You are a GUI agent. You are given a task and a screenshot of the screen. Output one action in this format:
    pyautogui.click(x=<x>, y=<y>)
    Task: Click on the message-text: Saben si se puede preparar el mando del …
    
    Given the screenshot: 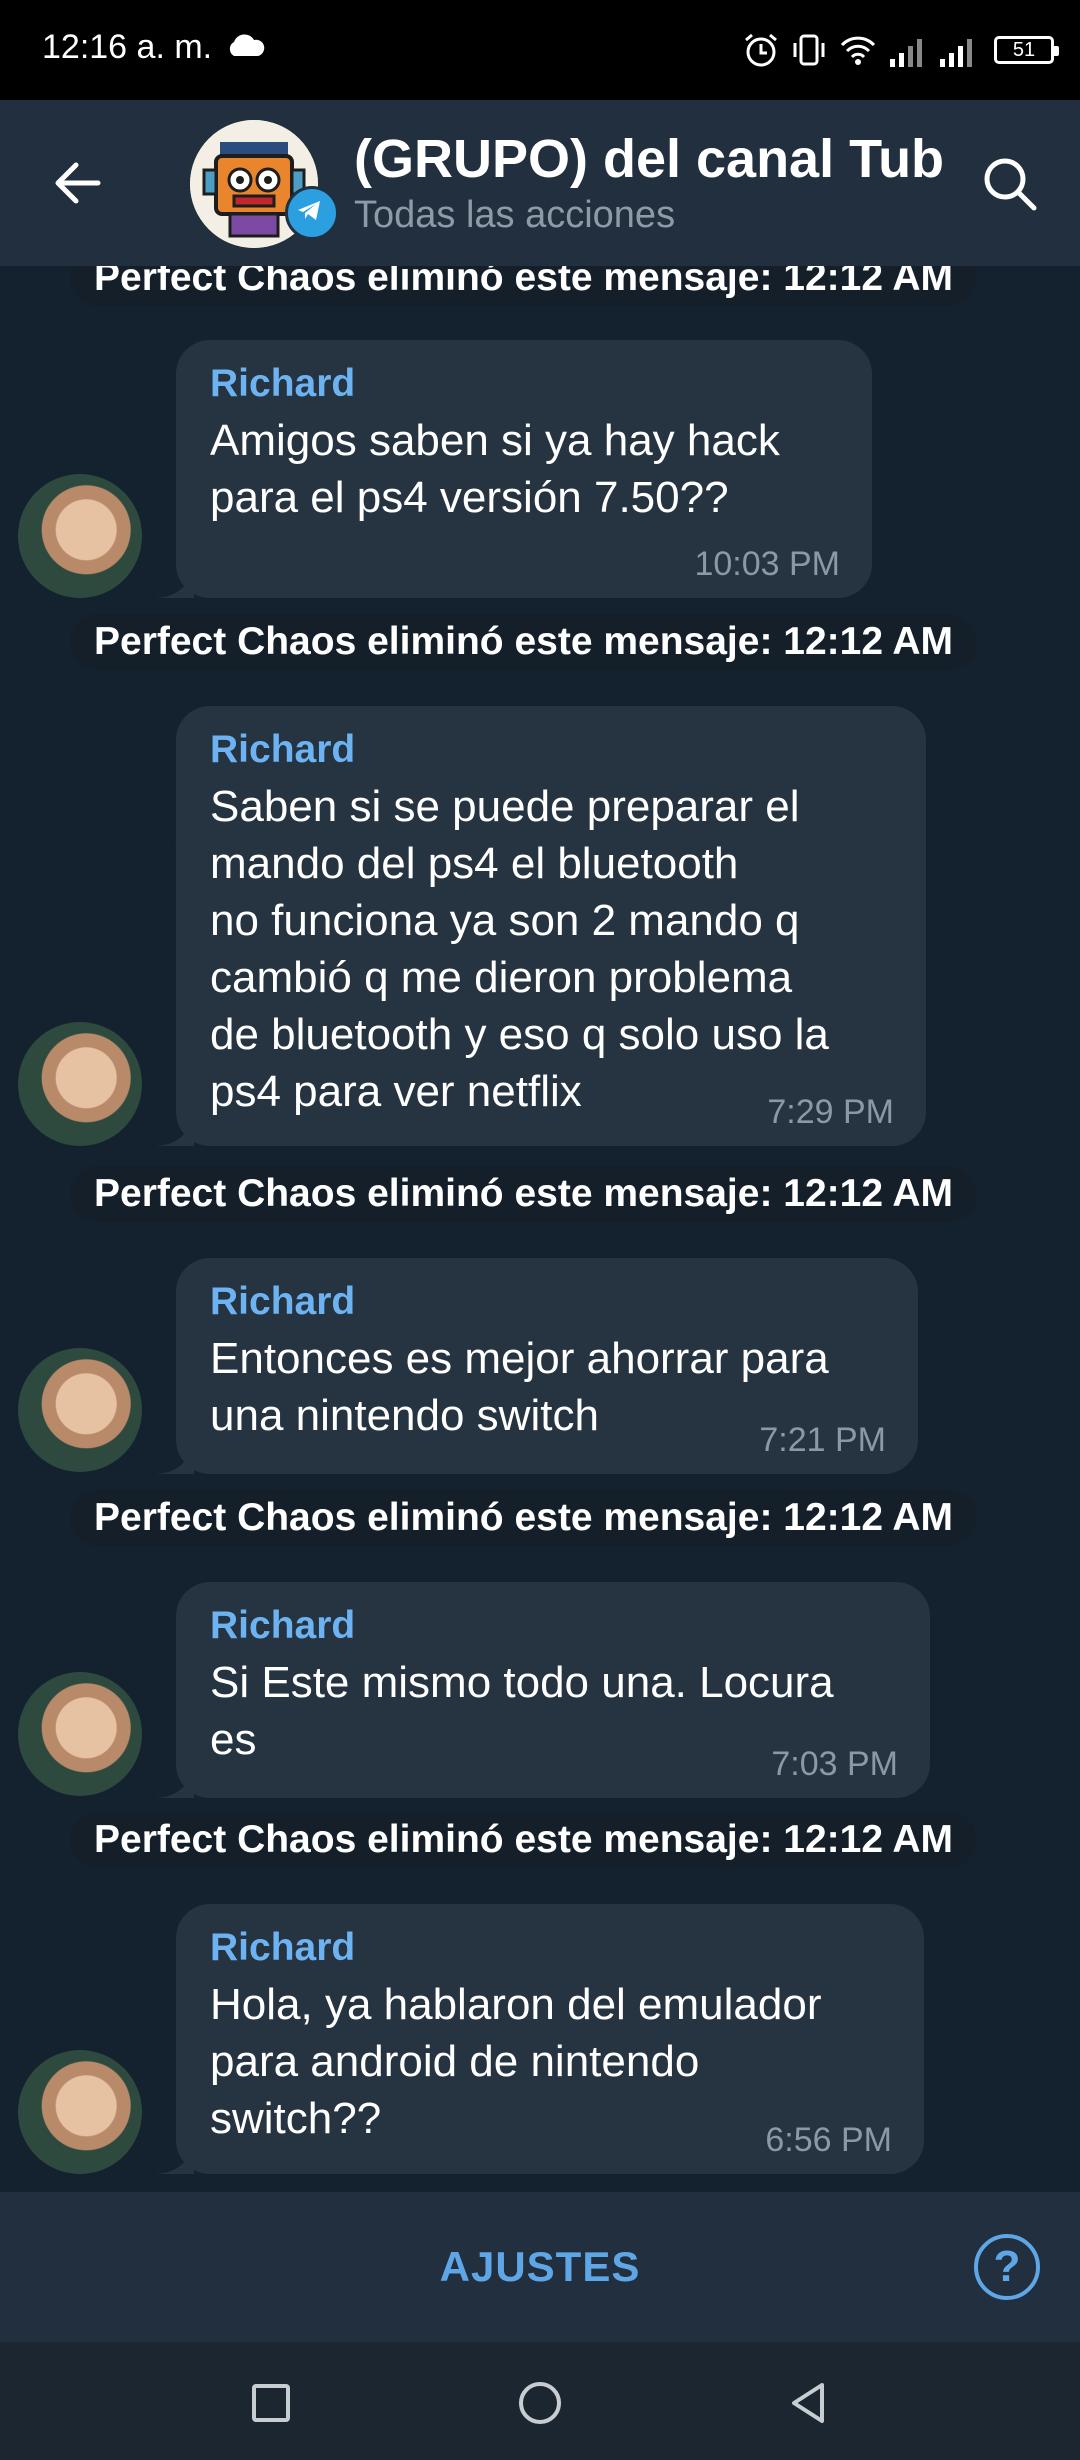 What is the action you would take?
    pyautogui.click(x=519, y=949)
    